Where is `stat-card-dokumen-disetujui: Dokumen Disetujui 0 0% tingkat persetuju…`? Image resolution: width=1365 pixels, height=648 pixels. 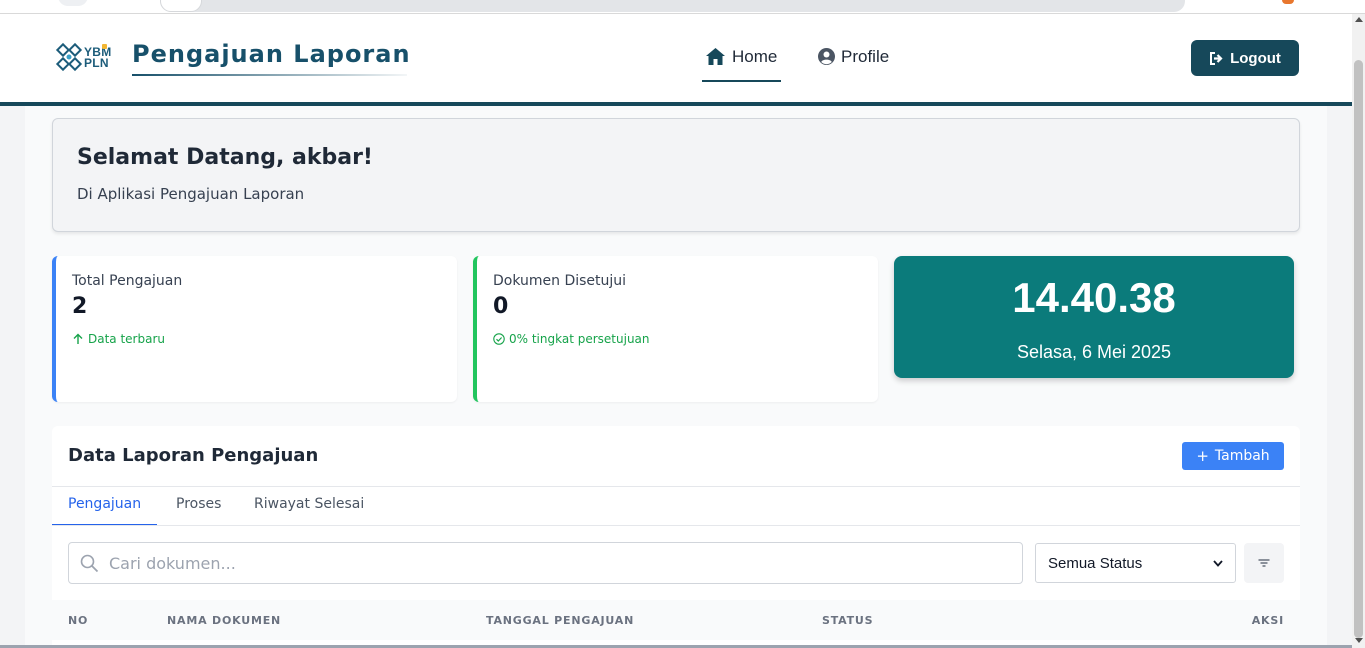 stat-card-dokumen-disetujui: Dokumen Disetujui 0 0% tingkat persetuju… is located at coordinates (675, 329).